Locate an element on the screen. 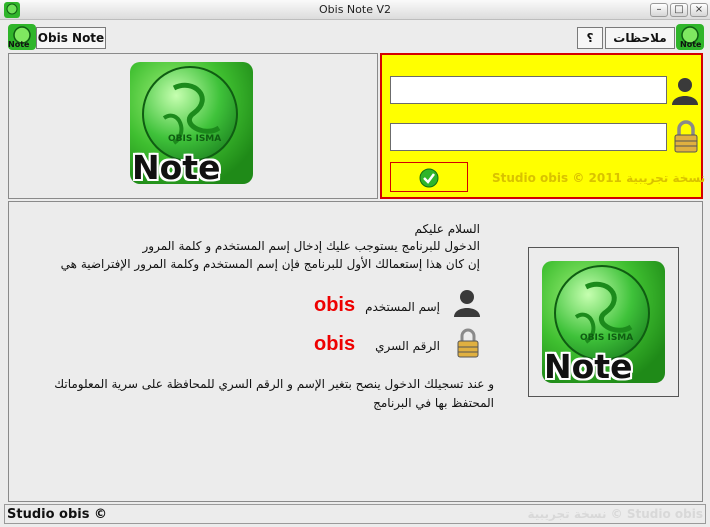 The height and width of the screenshot is (527, 710). password-input is located at coordinates (528, 137).